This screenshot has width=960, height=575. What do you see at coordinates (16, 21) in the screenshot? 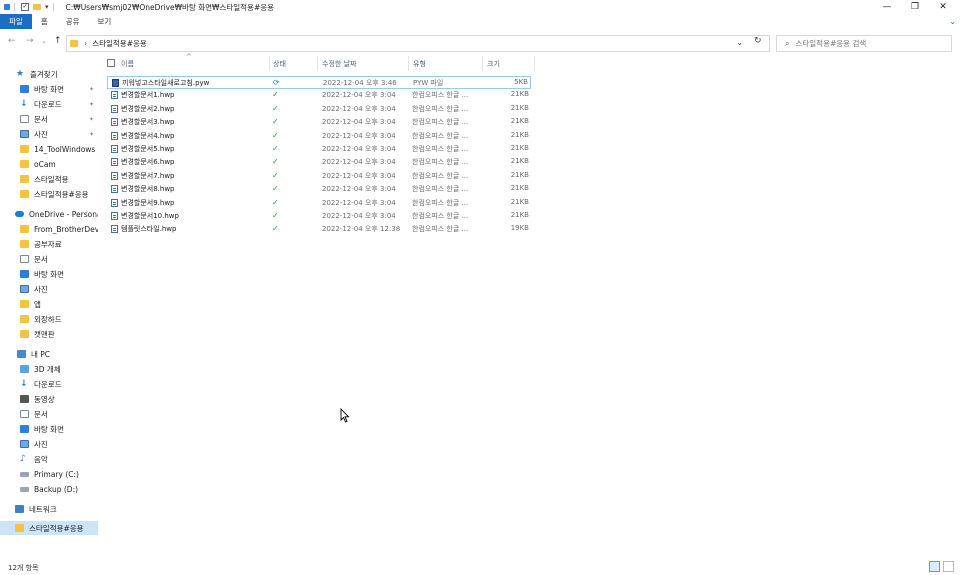
I see `tab-file: 파일` at bounding box center [16, 21].